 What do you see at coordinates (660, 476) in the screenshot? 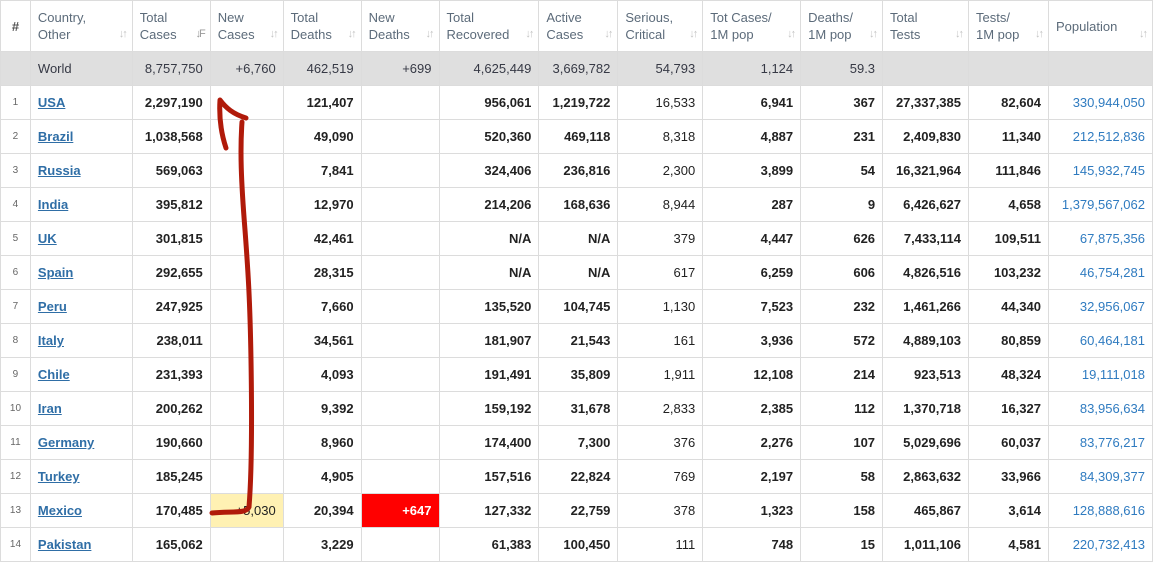
I see `cell-serious-critical: 769` at bounding box center [660, 476].